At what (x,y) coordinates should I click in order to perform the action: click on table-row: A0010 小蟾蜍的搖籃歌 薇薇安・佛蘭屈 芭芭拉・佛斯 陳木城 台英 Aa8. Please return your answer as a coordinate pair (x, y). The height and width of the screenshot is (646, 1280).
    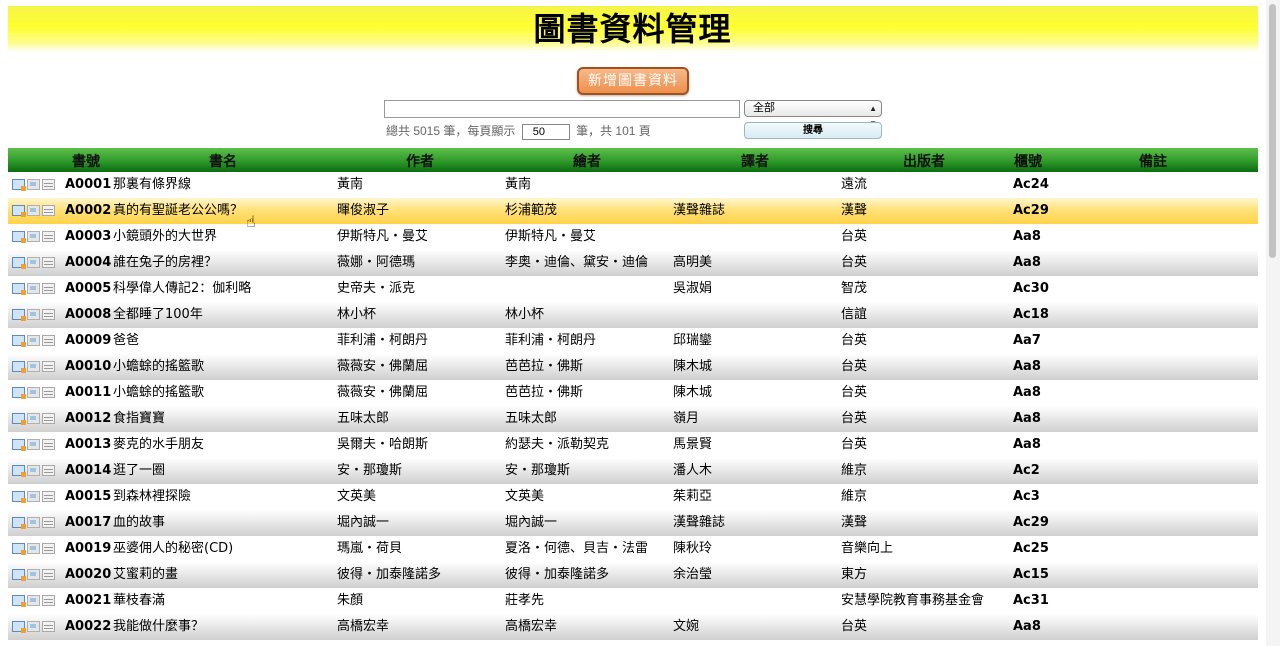
    Looking at the image, I should click on (633, 367).